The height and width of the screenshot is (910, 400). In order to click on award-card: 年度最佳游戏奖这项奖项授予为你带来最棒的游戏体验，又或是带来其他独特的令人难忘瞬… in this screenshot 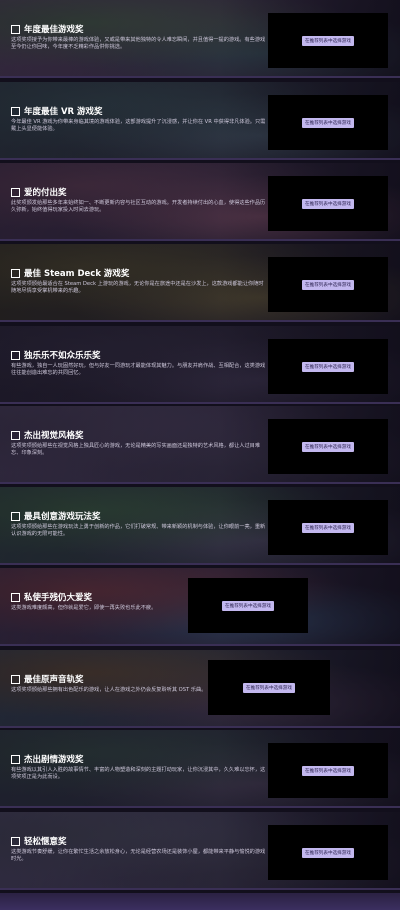, I will do `click(200, 39)`.